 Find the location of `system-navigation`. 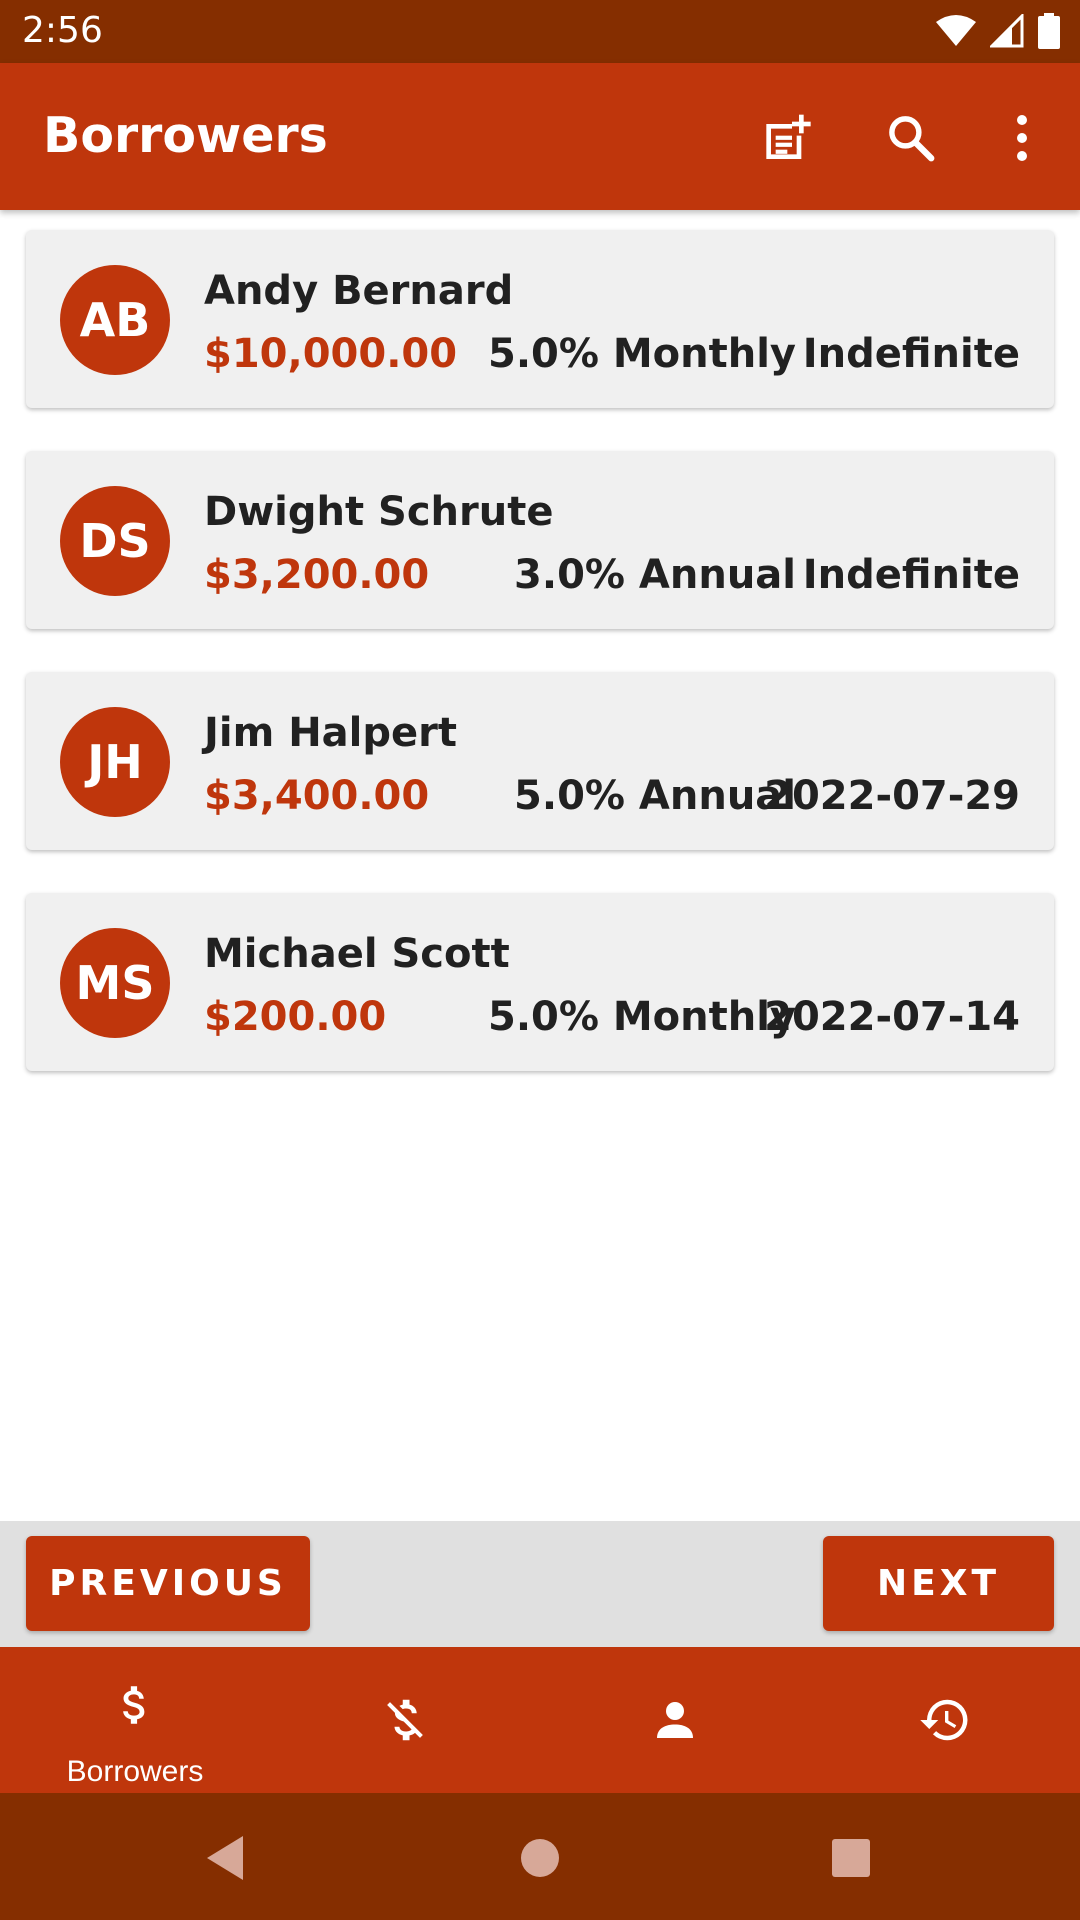

system-navigation is located at coordinates (540, 1856).